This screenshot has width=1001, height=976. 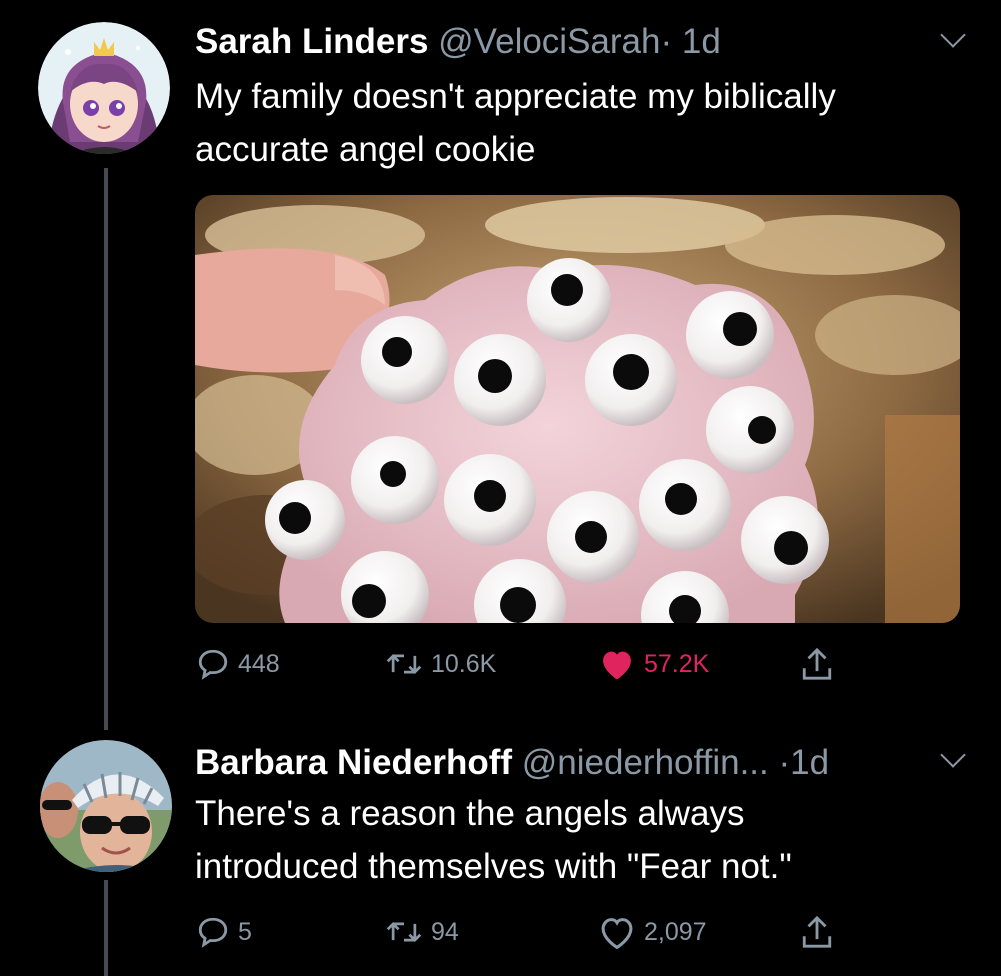 What do you see at coordinates (500, 935) in the screenshot?
I see `tweet-actions: 5 94 2,097` at bounding box center [500, 935].